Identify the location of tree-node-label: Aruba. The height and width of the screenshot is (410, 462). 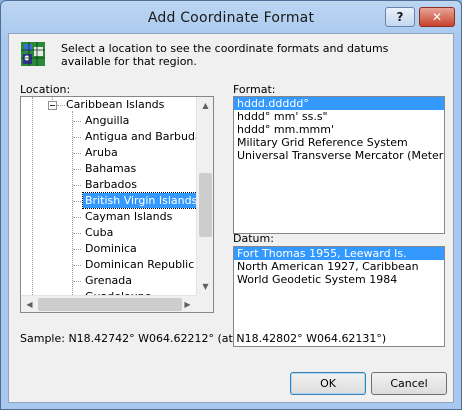
(101, 152).